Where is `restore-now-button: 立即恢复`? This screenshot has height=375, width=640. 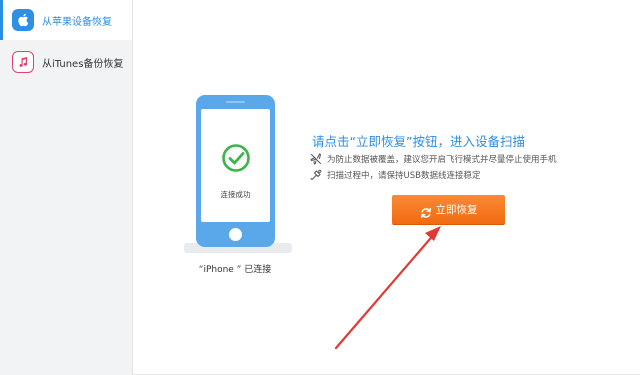 restore-now-button: 立即恢复 is located at coordinates (448, 209).